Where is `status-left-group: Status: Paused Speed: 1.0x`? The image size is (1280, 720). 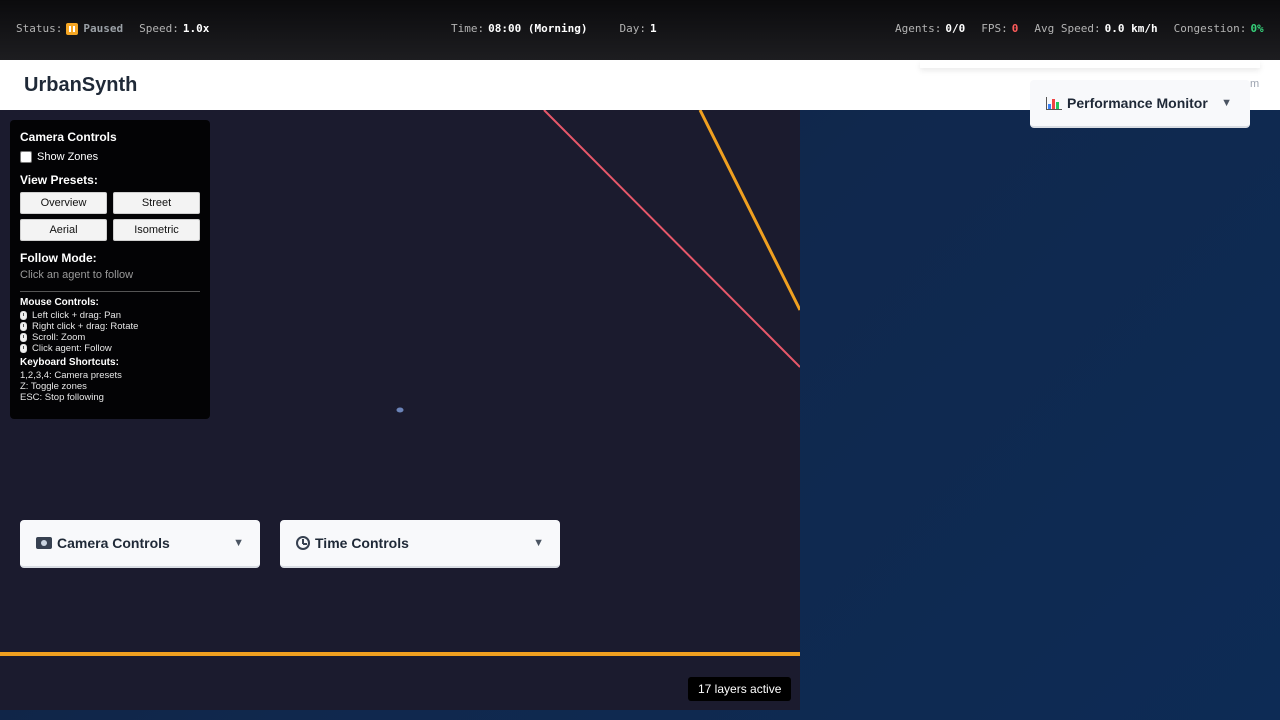
status-left-group: Status: Paused Speed: 1.0x is located at coordinates (120, 28).